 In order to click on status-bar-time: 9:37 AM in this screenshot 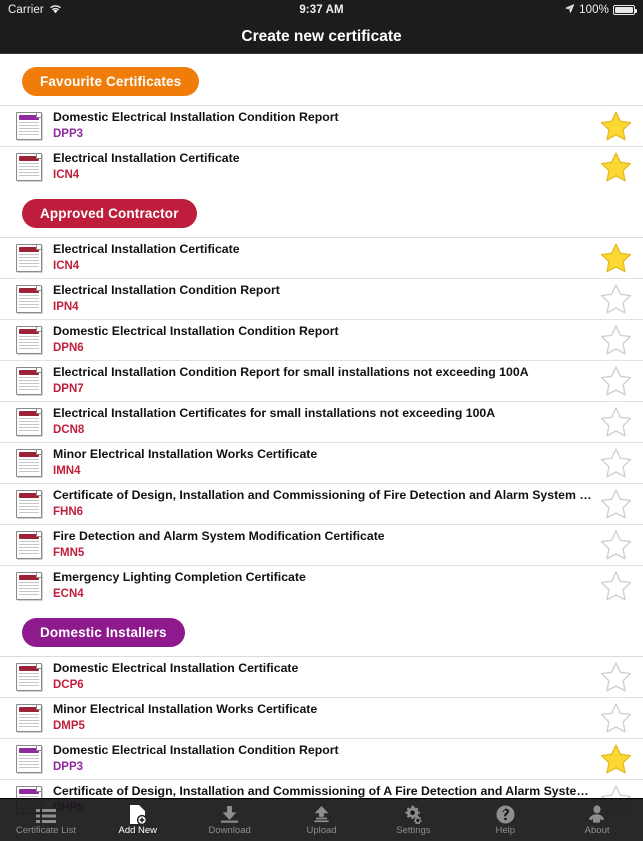, I will do `click(321, 10)`.